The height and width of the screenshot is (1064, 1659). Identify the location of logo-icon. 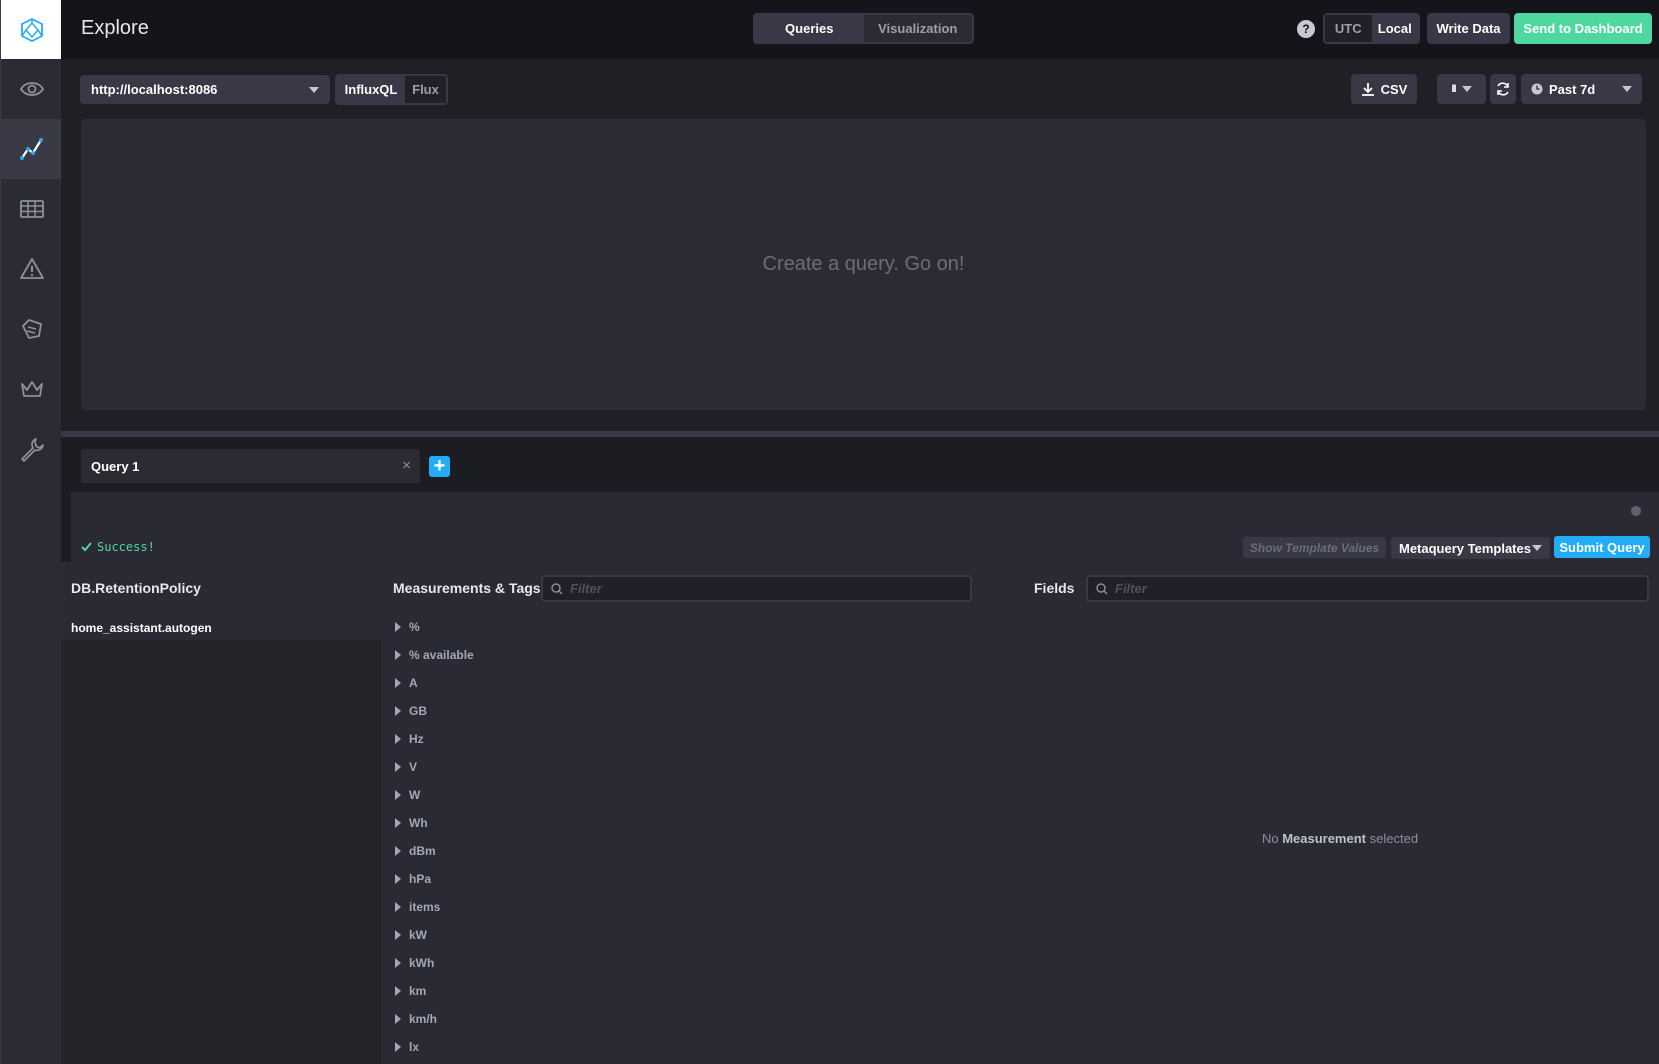
(31, 29).